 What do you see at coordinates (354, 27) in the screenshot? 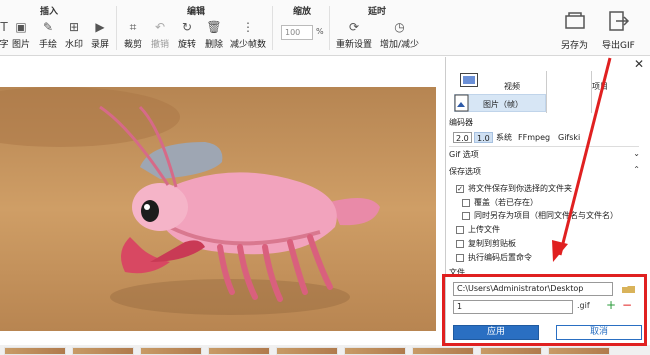
I see `reset-icon: ⟳` at bounding box center [354, 27].